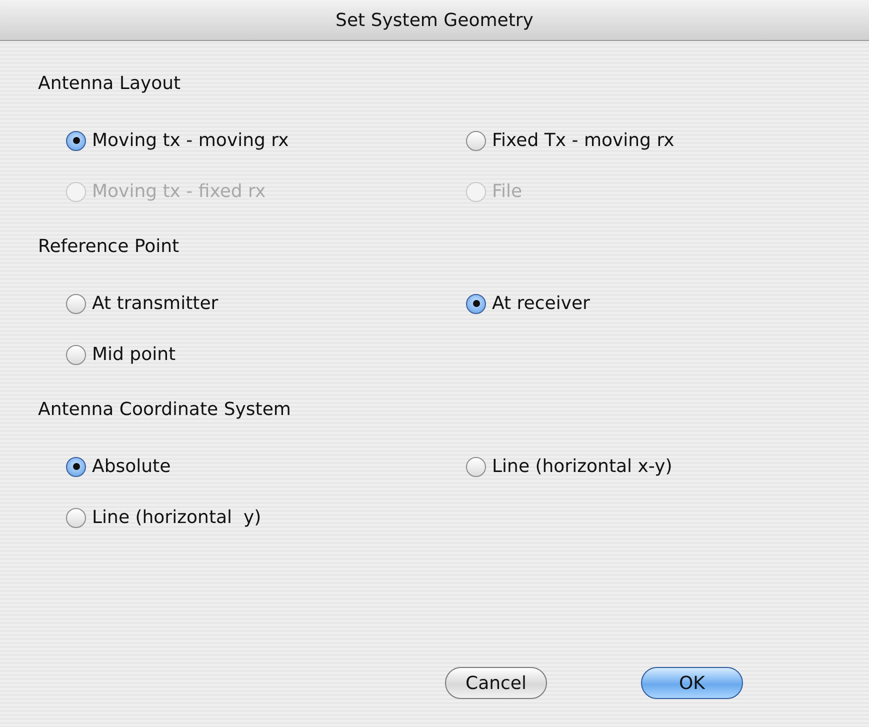  What do you see at coordinates (583, 140) in the screenshot?
I see `radio-label: Fixed Tx - moving rx` at bounding box center [583, 140].